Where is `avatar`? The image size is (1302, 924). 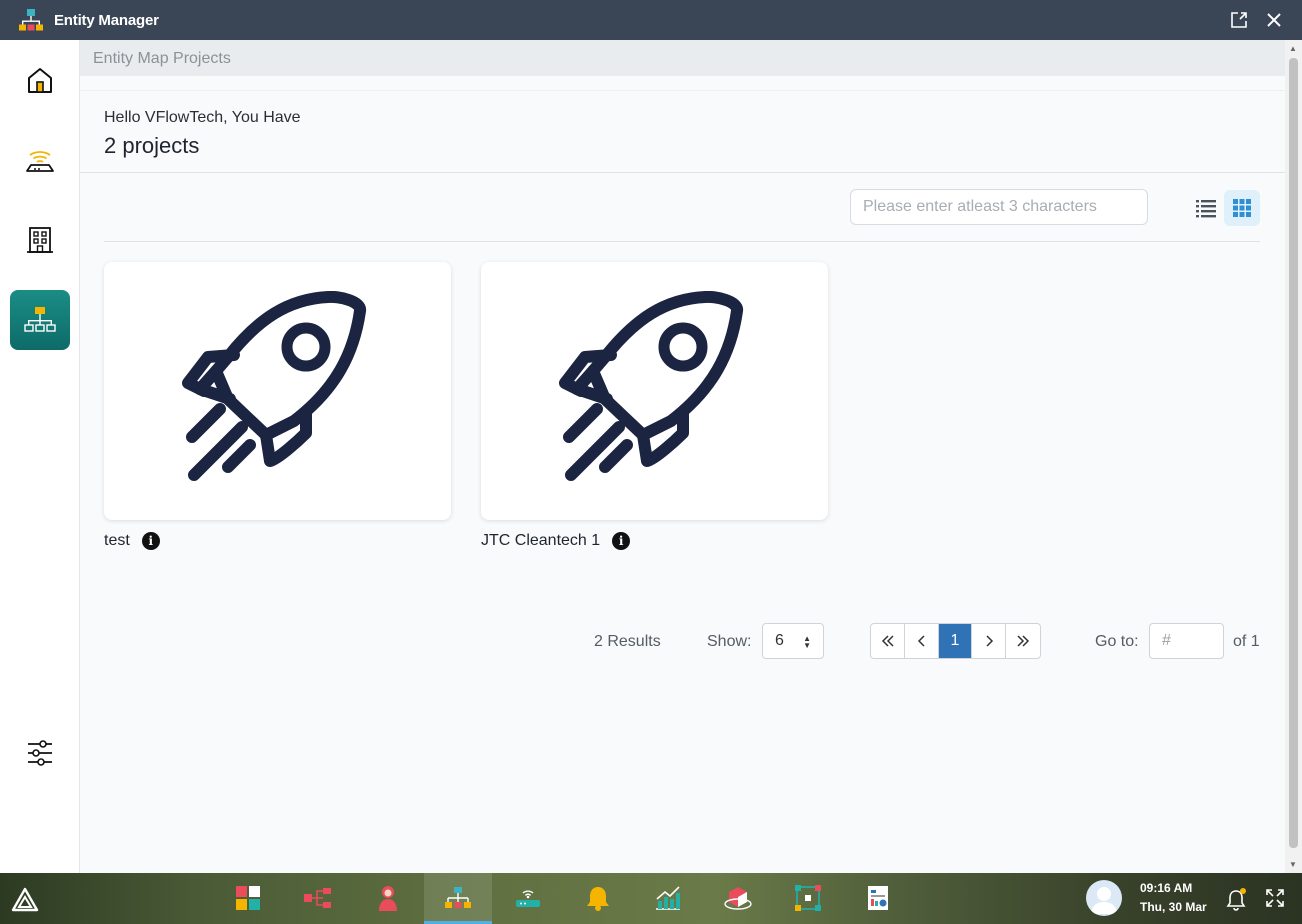 avatar is located at coordinates (1104, 898).